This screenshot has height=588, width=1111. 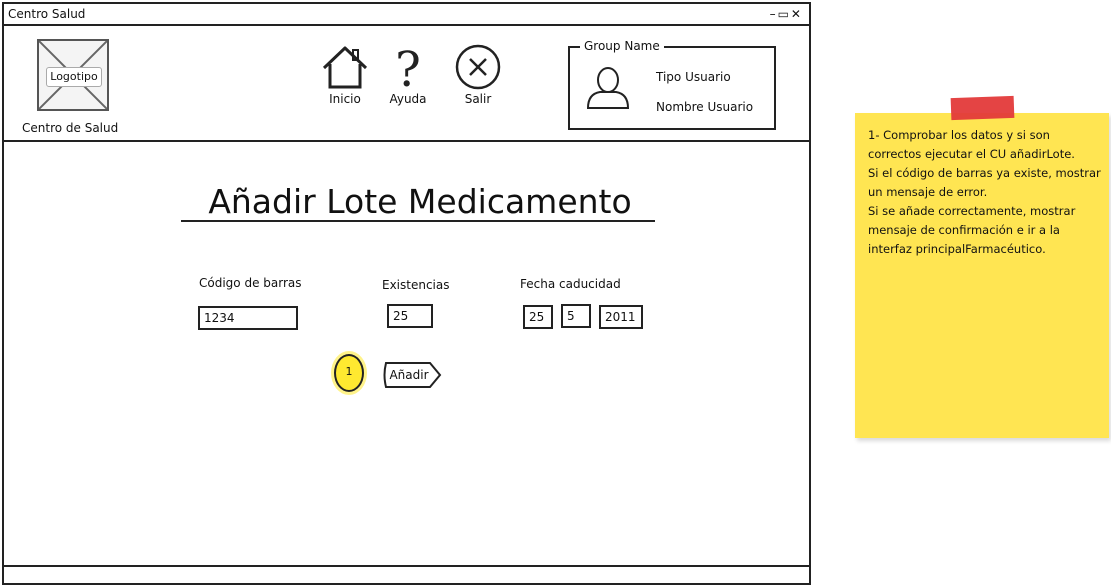 I want to click on user-group-box: Group Name Tipo Usuario Nombre Usuario, so click(x=672, y=84).